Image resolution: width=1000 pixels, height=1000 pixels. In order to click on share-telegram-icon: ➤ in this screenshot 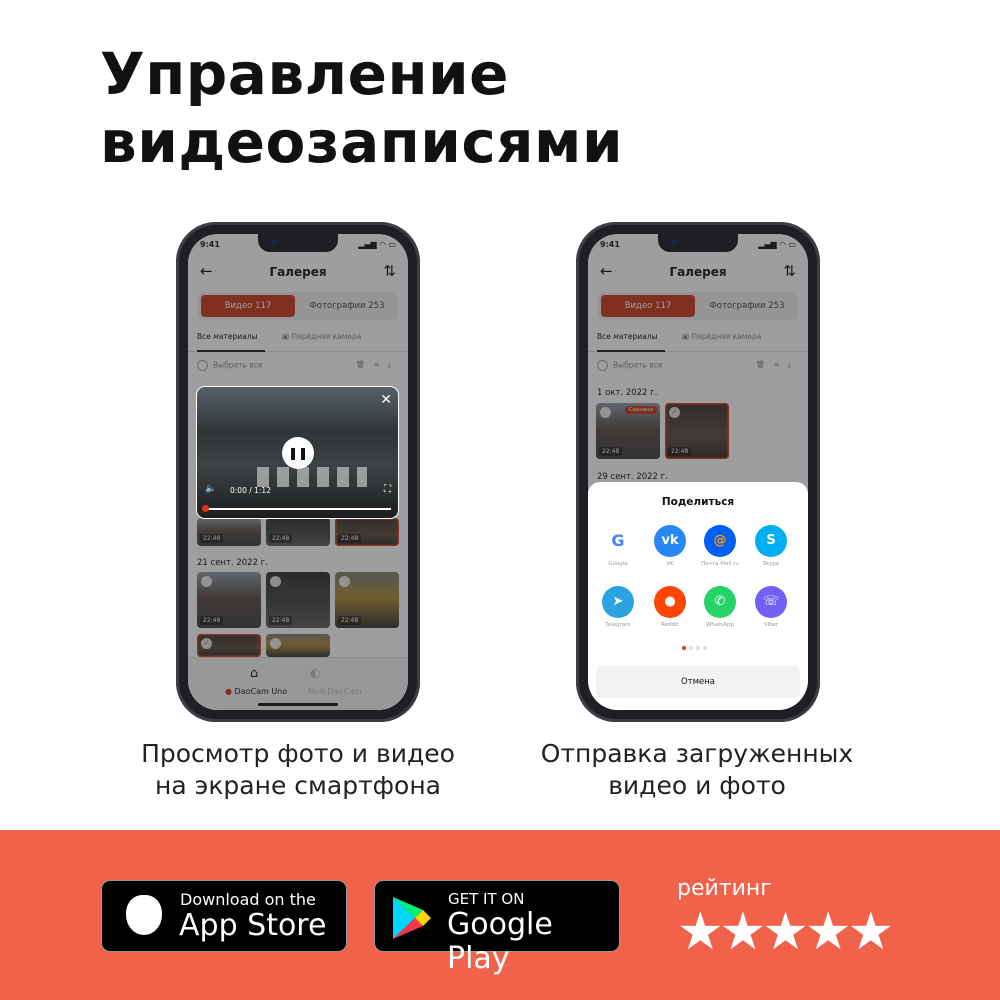, I will do `click(618, 602)`.